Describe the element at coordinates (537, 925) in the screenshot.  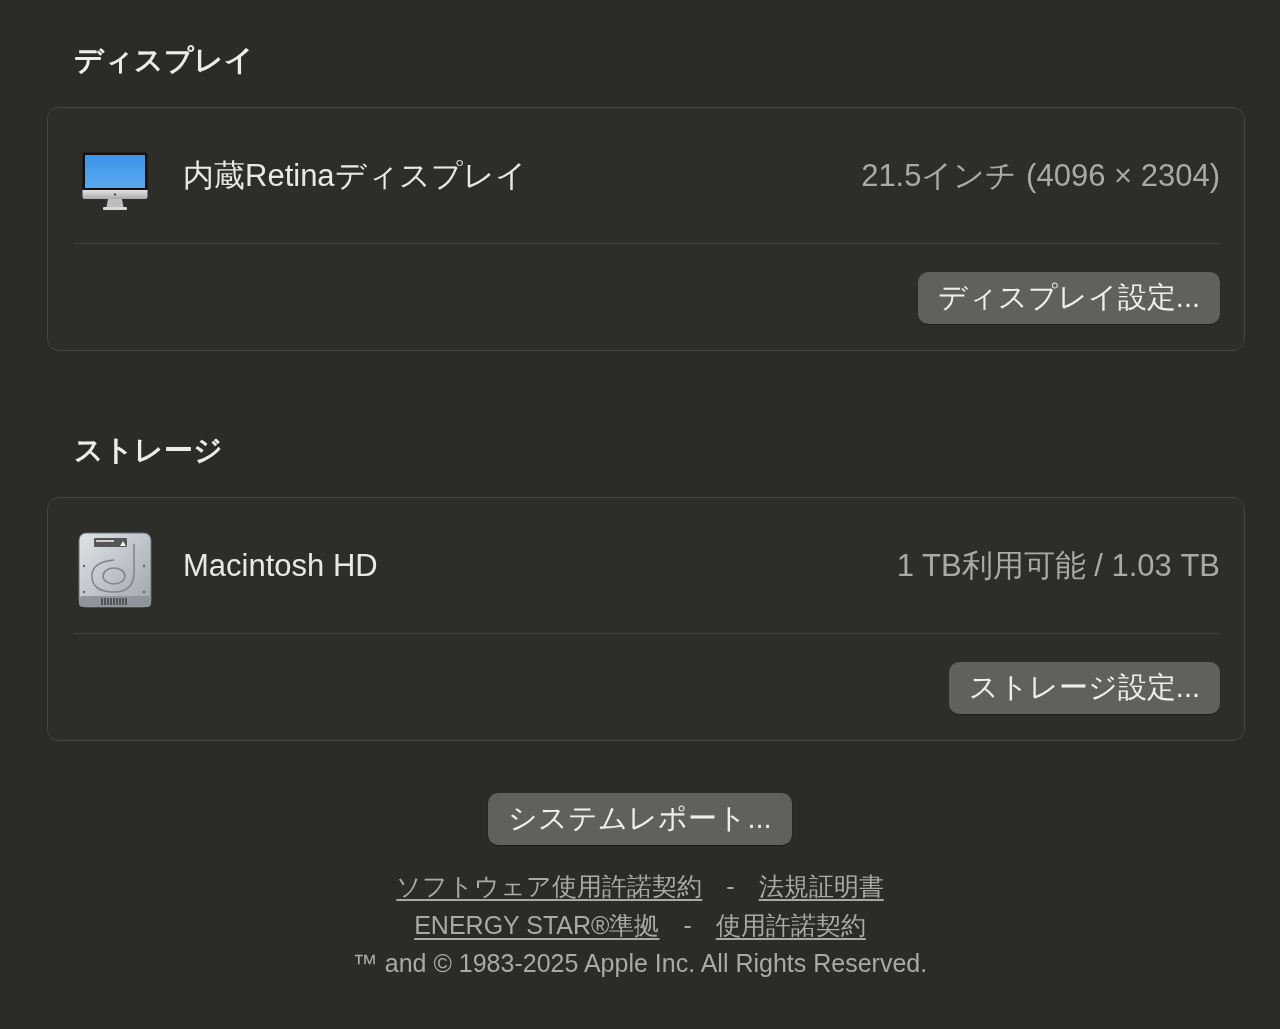
I see `footer-link: ENERGY STAR®準拠` at that location.